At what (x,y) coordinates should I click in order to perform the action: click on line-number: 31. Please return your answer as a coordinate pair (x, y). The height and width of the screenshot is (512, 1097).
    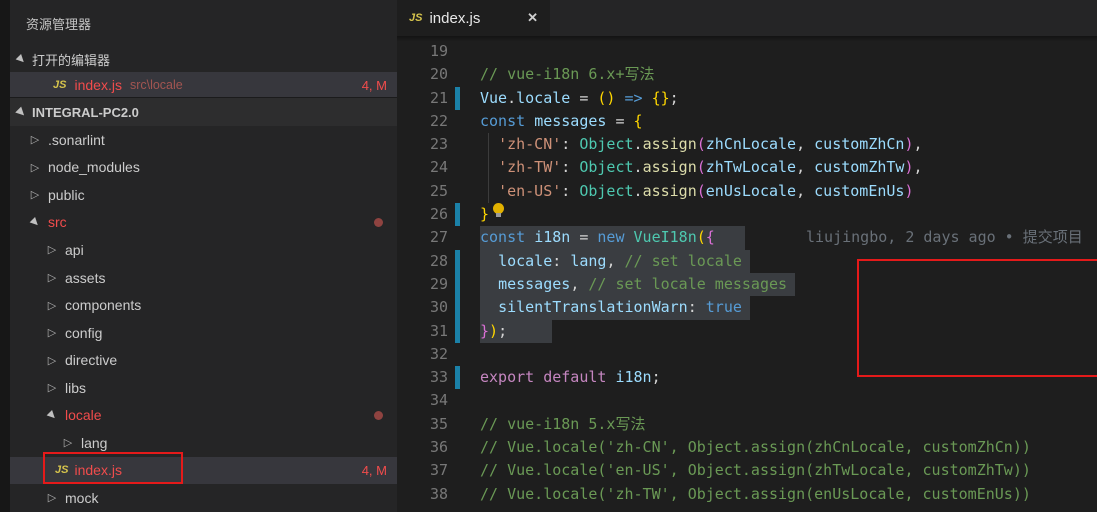
    Looking at the image, I should click on (422, 331).